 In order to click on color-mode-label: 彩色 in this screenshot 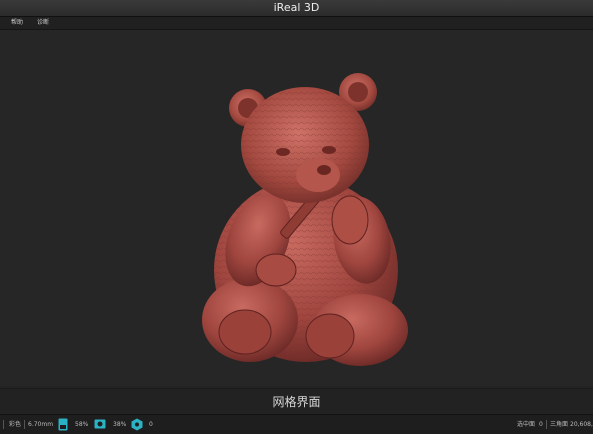, I will do `click(15, 424)`.